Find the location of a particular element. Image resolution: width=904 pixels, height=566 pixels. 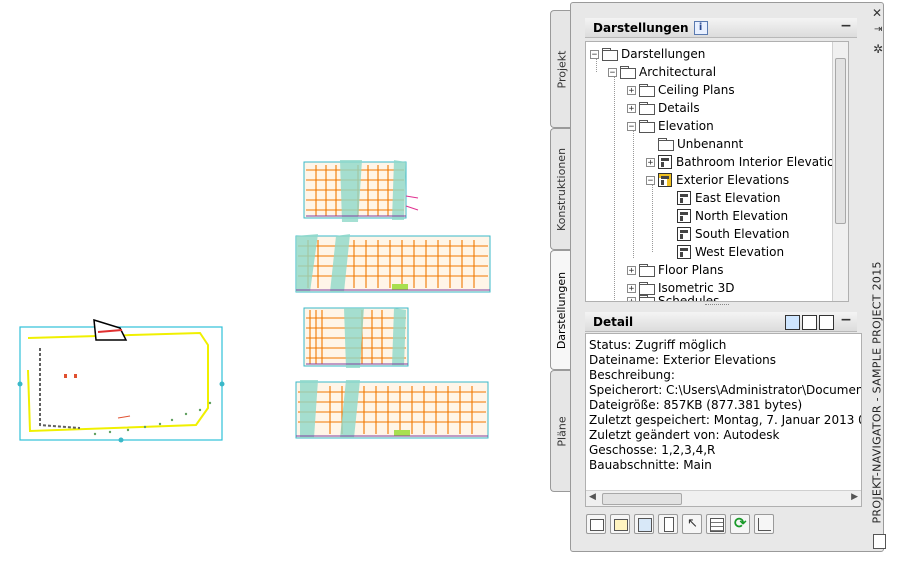

palette-title-bar: PROJEKT-NAVIGATOR - SAMPLE PROJECT 2015 is located at coordinates (877, 387).